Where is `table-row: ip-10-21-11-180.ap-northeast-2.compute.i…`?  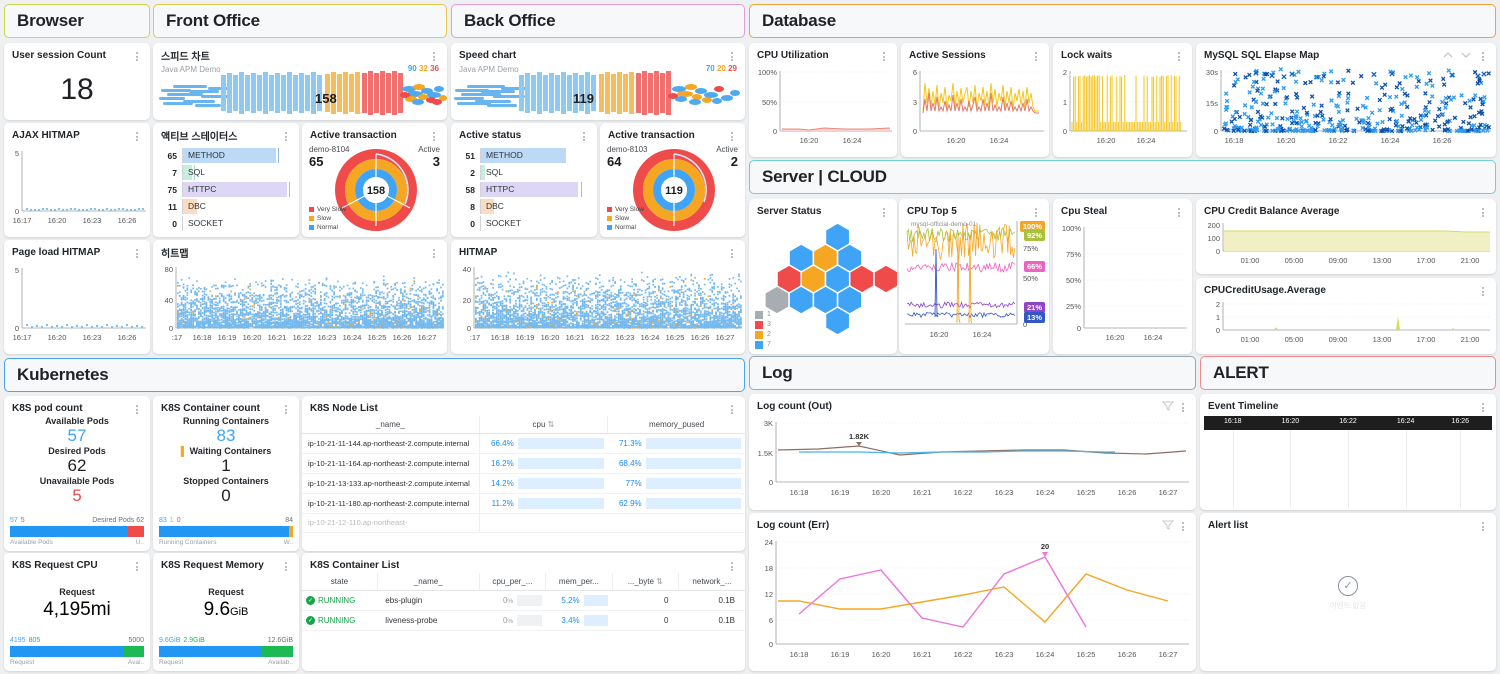 table-row: ip-10-21-11-180.ap-northeast-2.compute.i… is located at coordinates (523, 503).